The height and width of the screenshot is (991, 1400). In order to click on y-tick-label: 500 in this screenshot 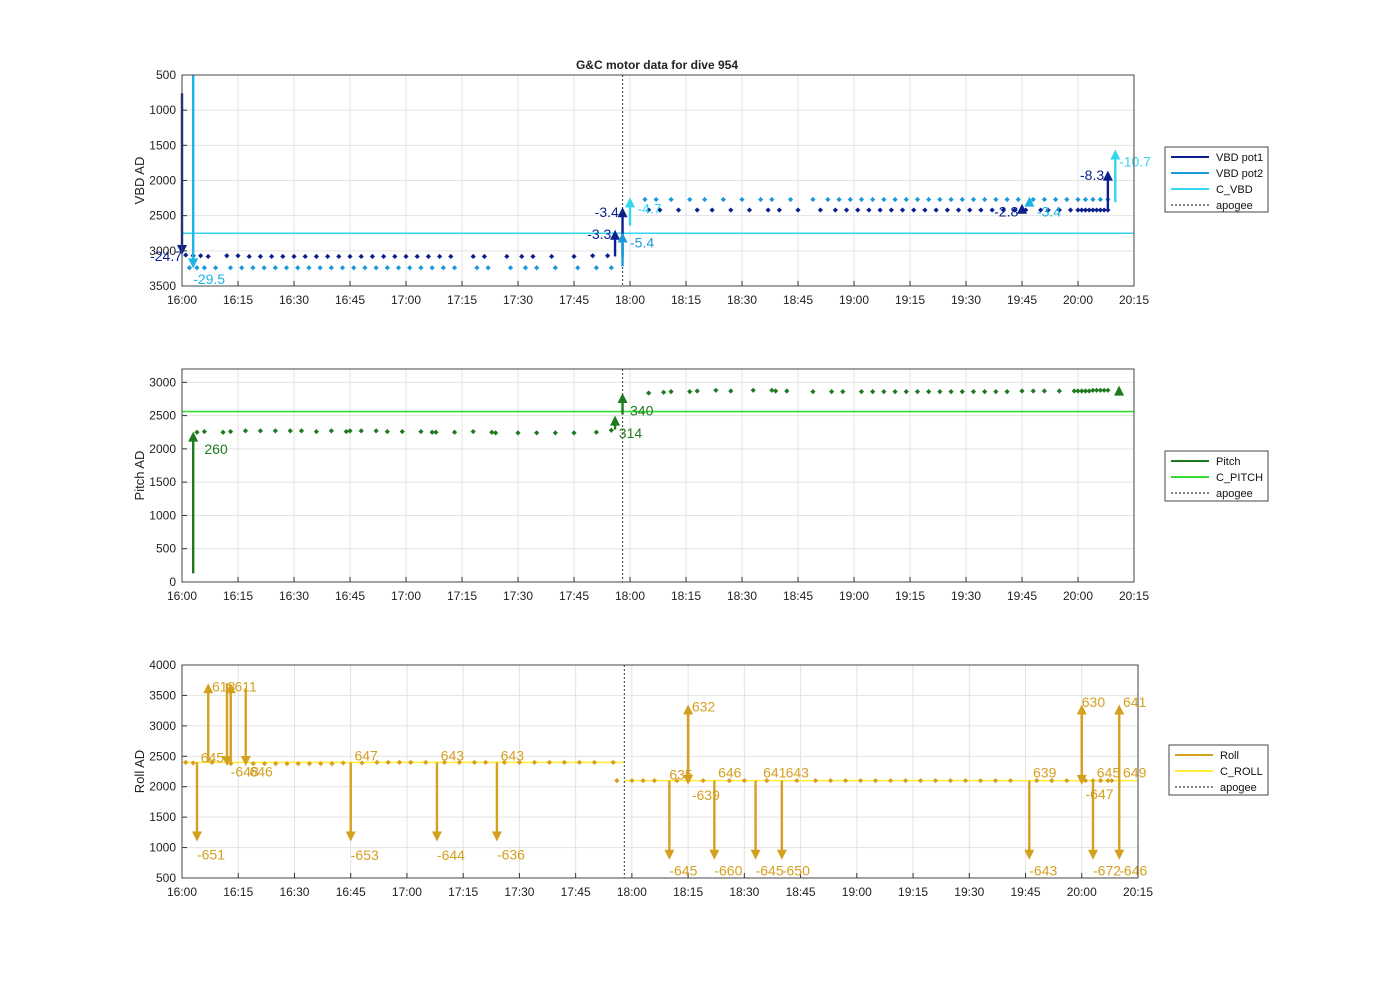, I will do `click(166, 549)`.